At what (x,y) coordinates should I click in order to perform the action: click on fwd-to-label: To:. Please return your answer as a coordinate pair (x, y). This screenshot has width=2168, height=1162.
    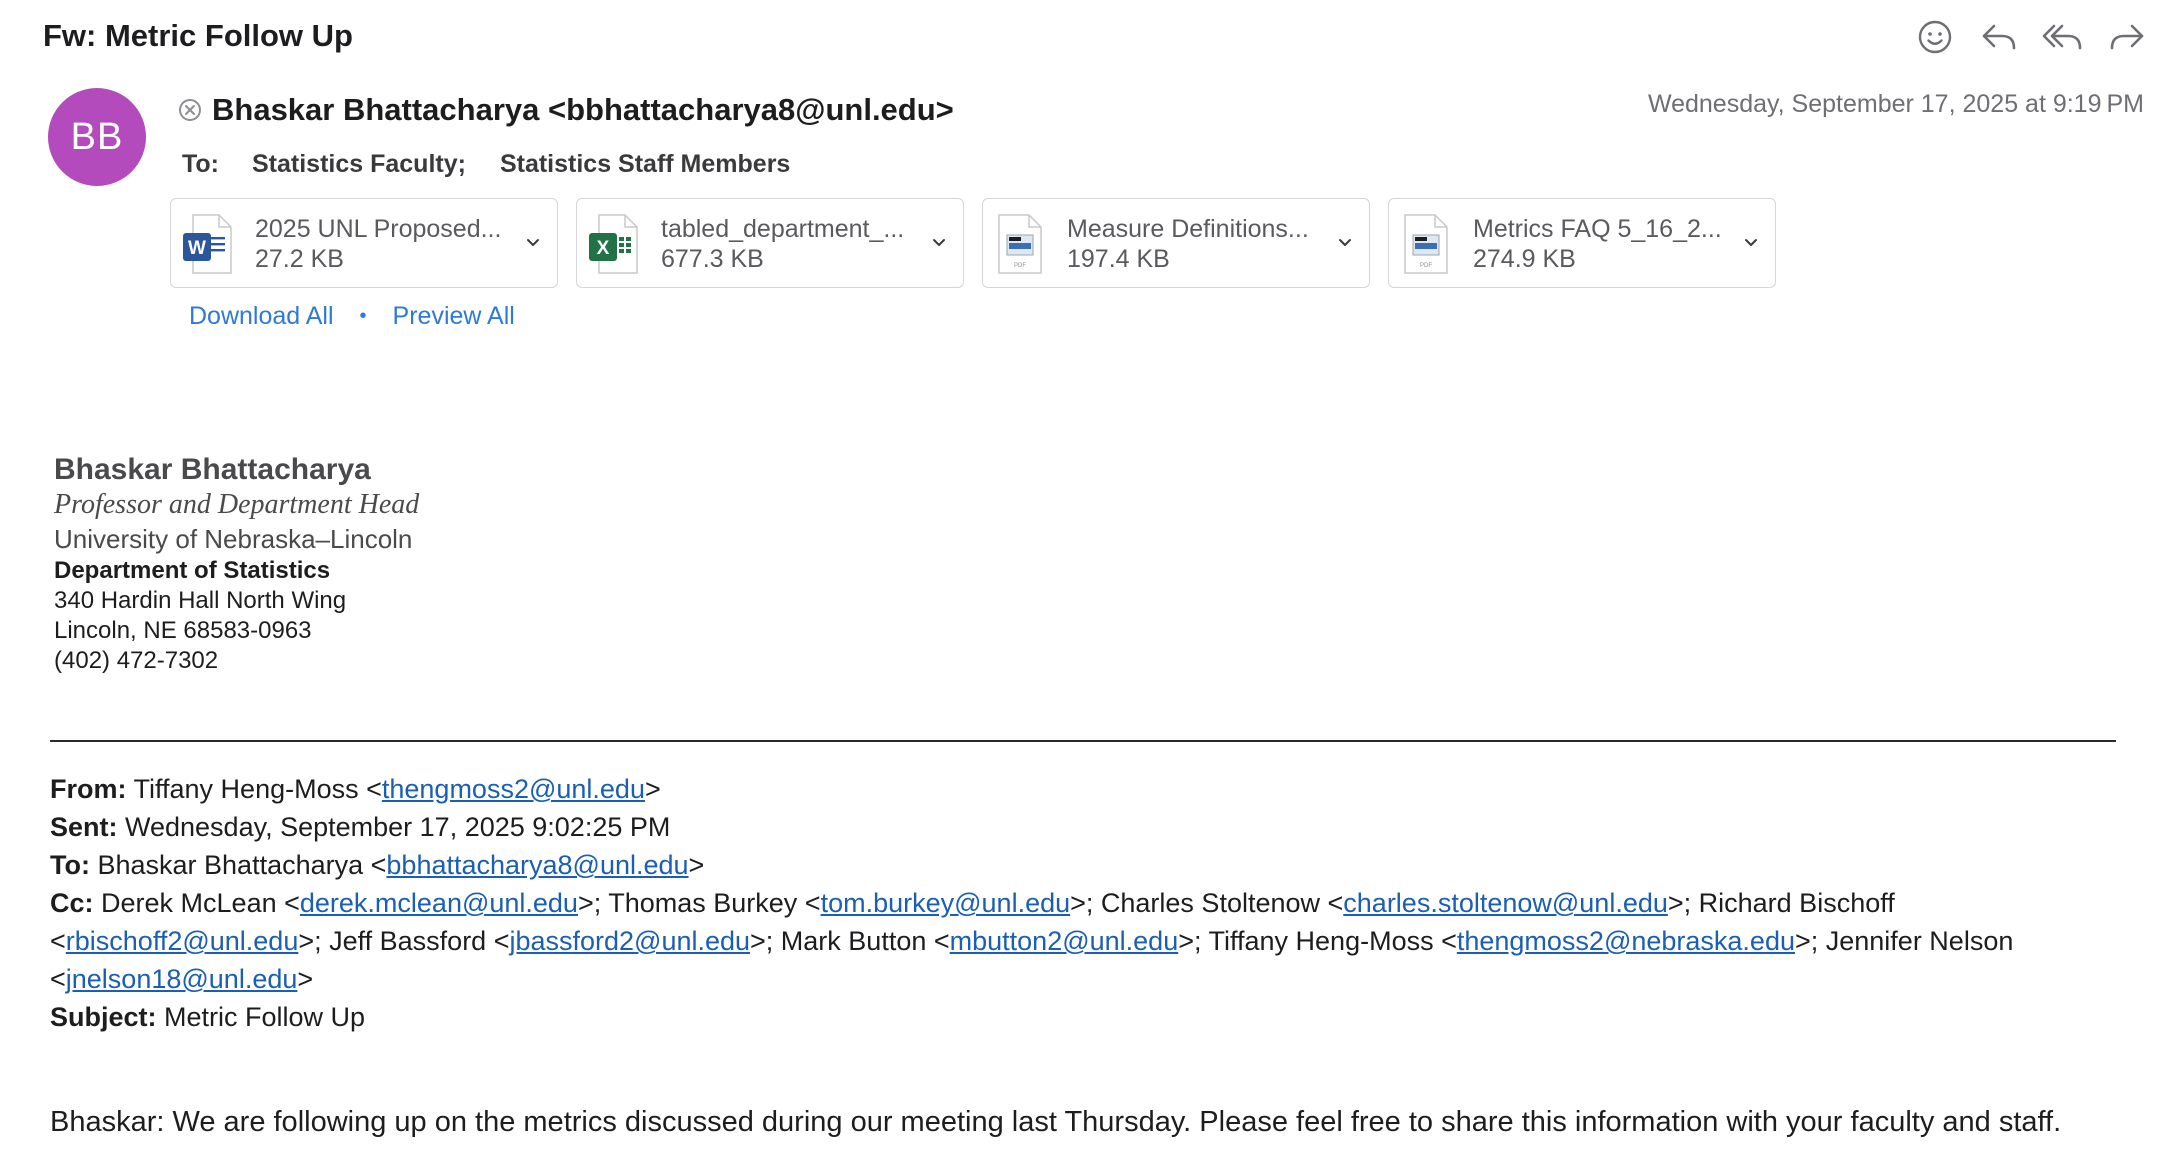
    Looking at the image, I should click on (70, 865).